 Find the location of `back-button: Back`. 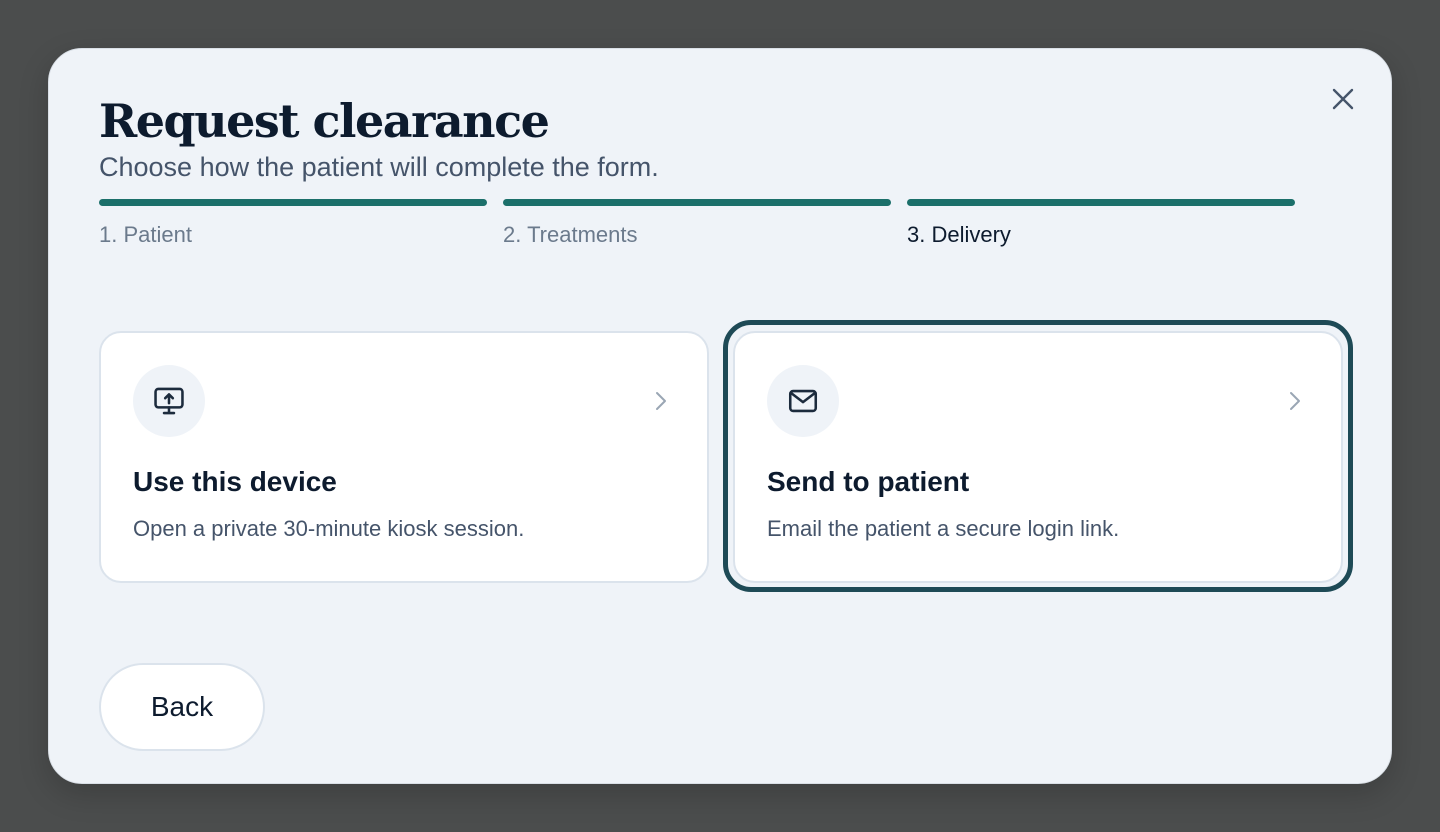

back-button: Back is located at coordinates (182, 707).